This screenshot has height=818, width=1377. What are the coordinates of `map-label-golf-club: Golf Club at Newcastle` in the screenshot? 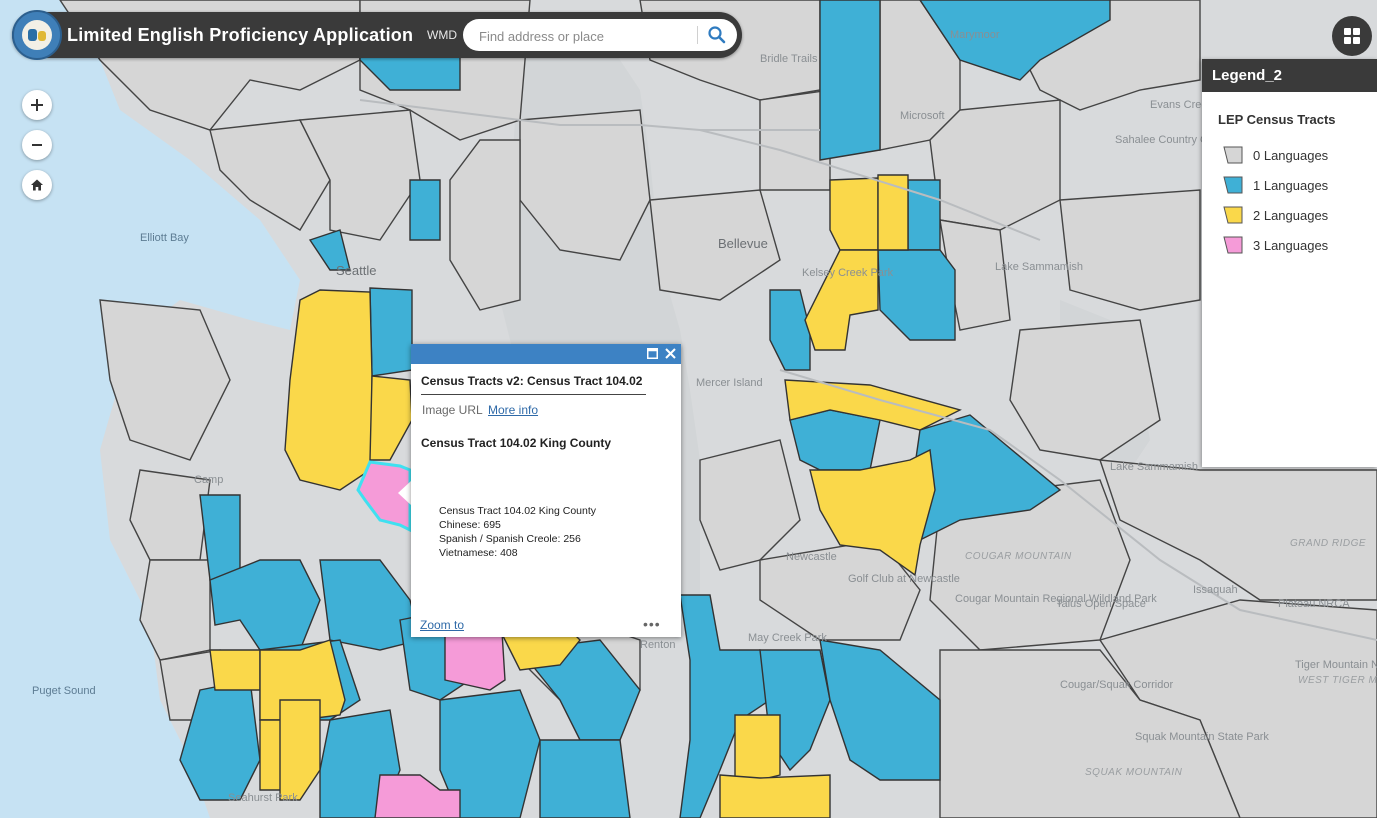 It's located at (904, 579).